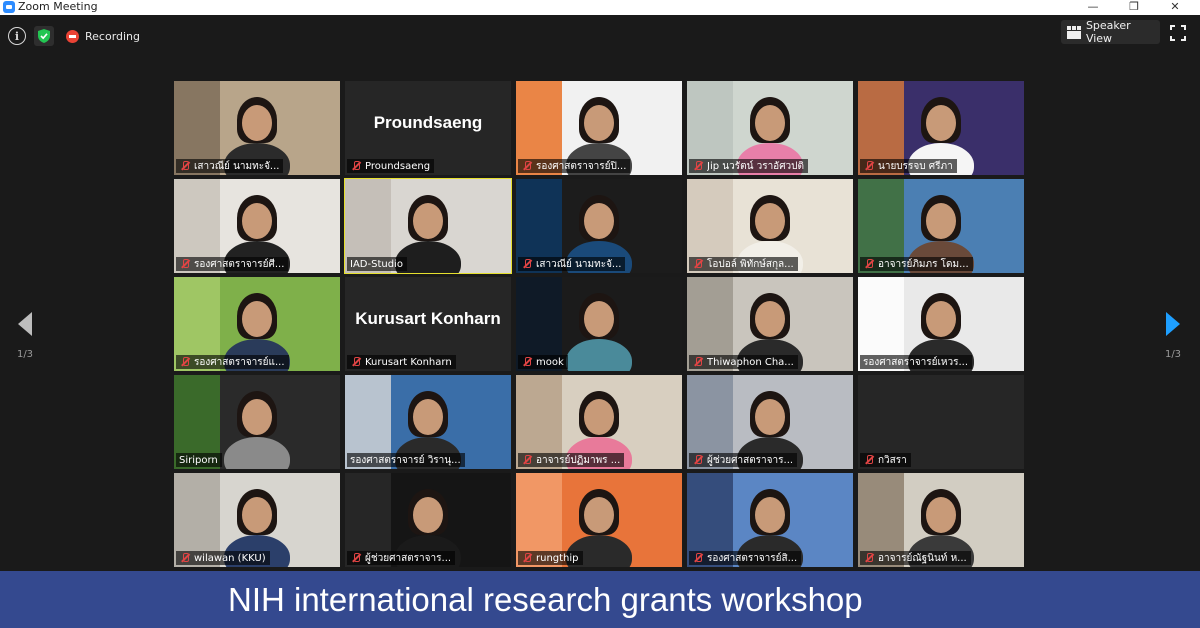 The image size is (1200, 628). Describe the element at coordinates (557, 558) in the screenshot. I see `participant-name: rungthip` at that location.